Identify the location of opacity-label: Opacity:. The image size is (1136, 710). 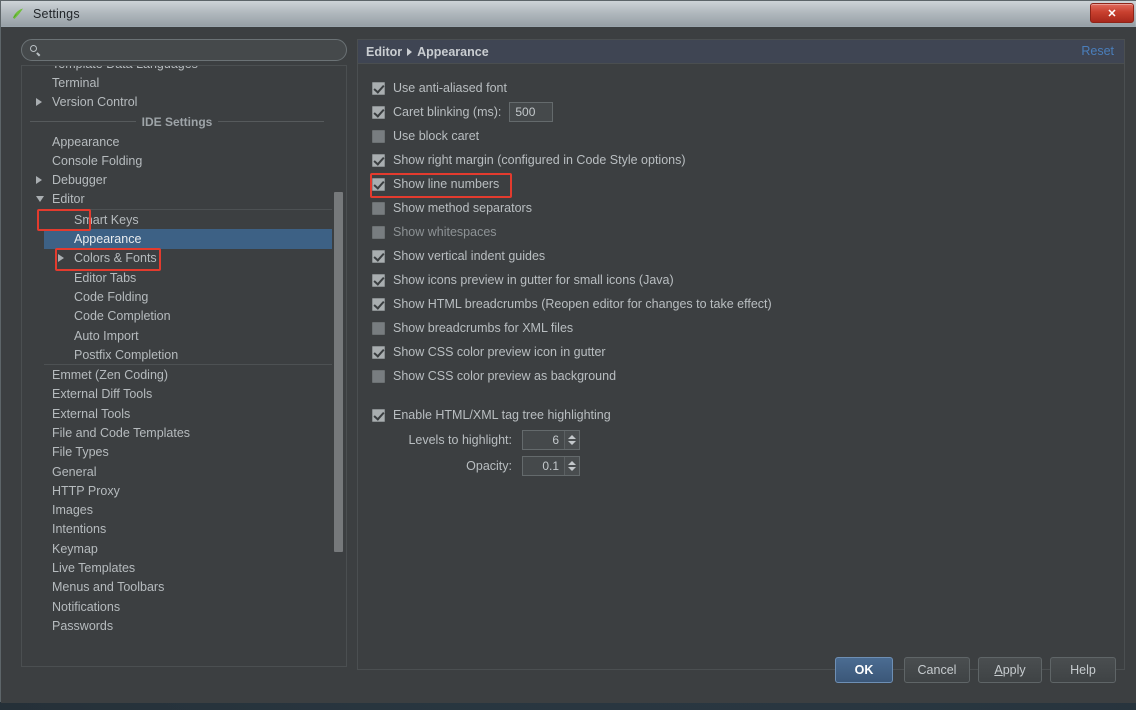
(489, 466).